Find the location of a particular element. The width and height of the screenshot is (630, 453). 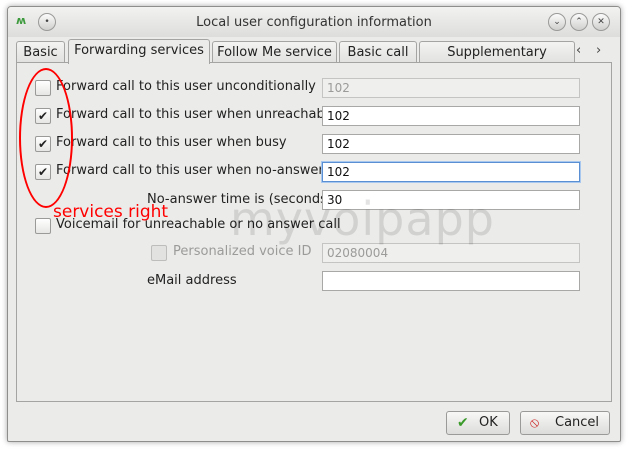

cancel-button: ⦸ Cancel is located at coordinates (565, 423).